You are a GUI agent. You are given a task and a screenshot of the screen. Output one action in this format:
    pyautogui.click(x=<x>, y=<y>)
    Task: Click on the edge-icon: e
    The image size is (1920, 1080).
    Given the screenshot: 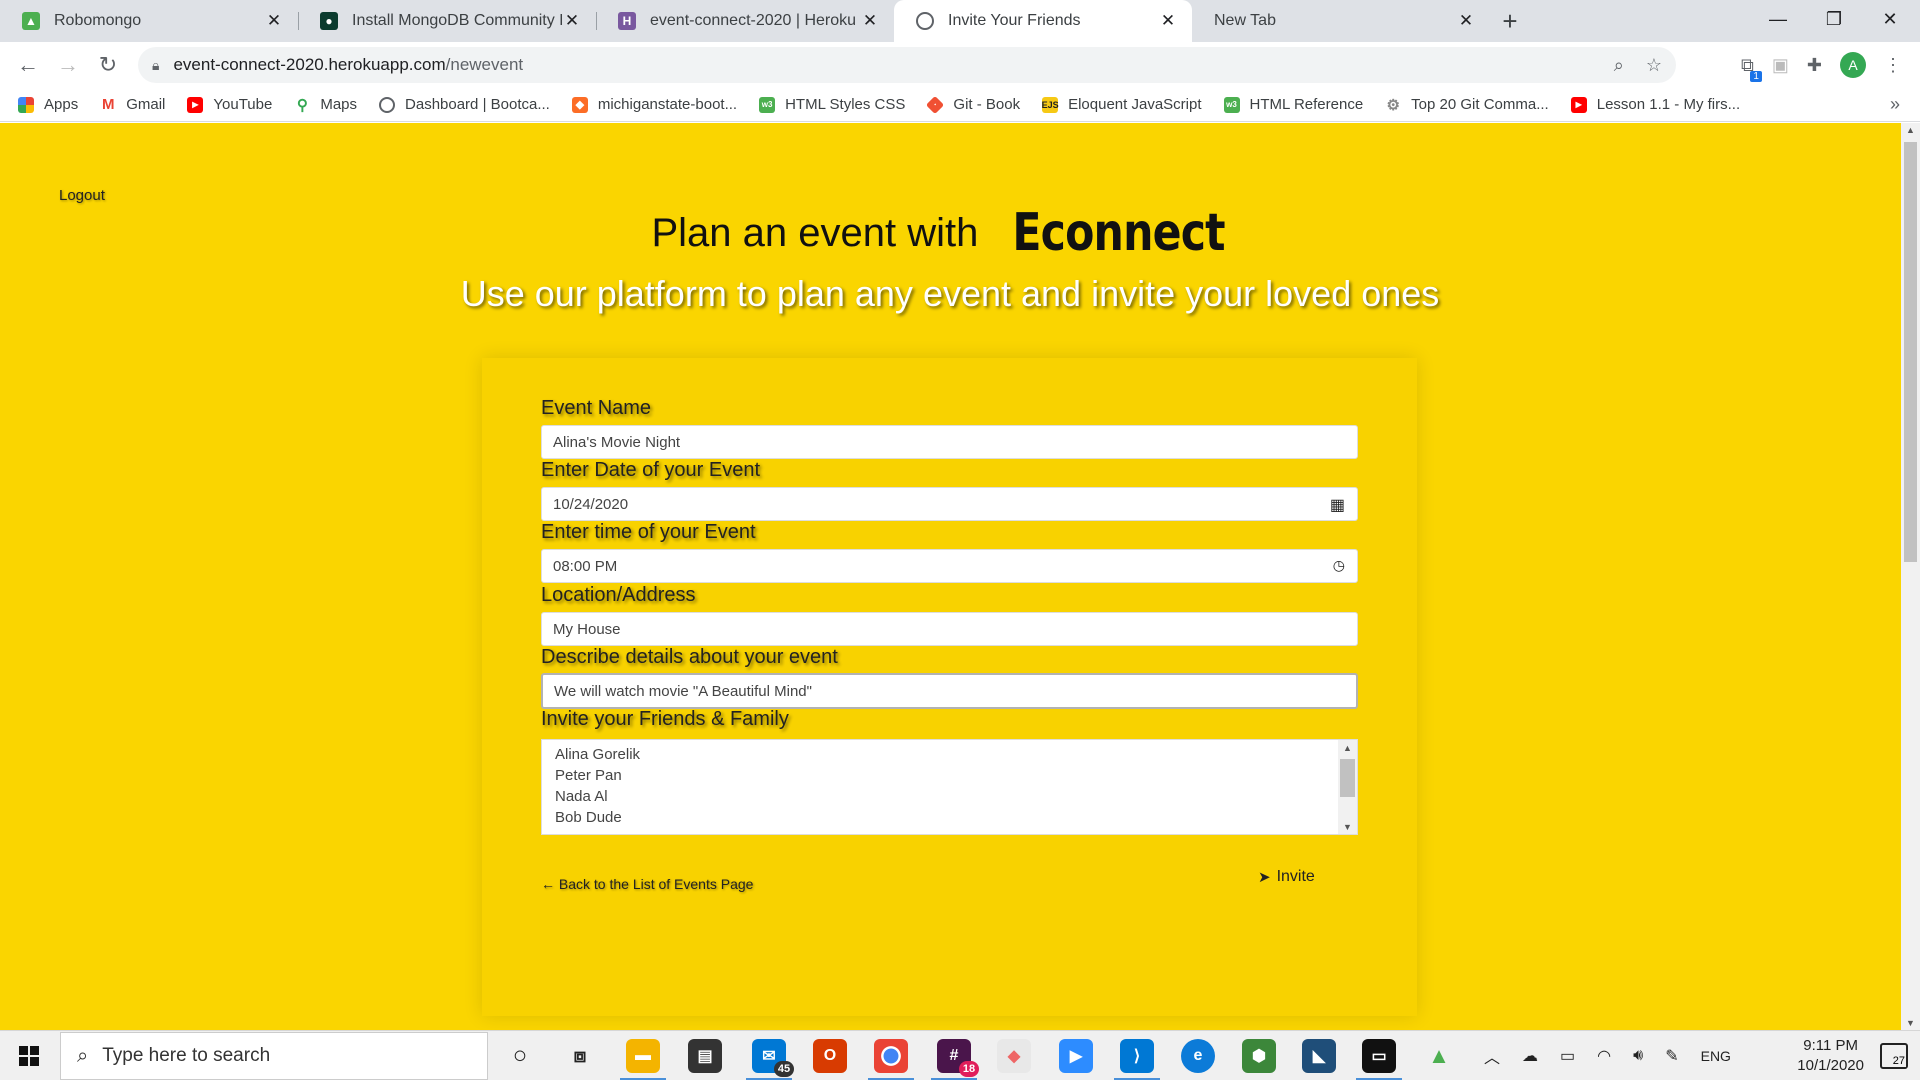 What is the action you would take?
    pyautogui.click(x=1198, y=1056)
    